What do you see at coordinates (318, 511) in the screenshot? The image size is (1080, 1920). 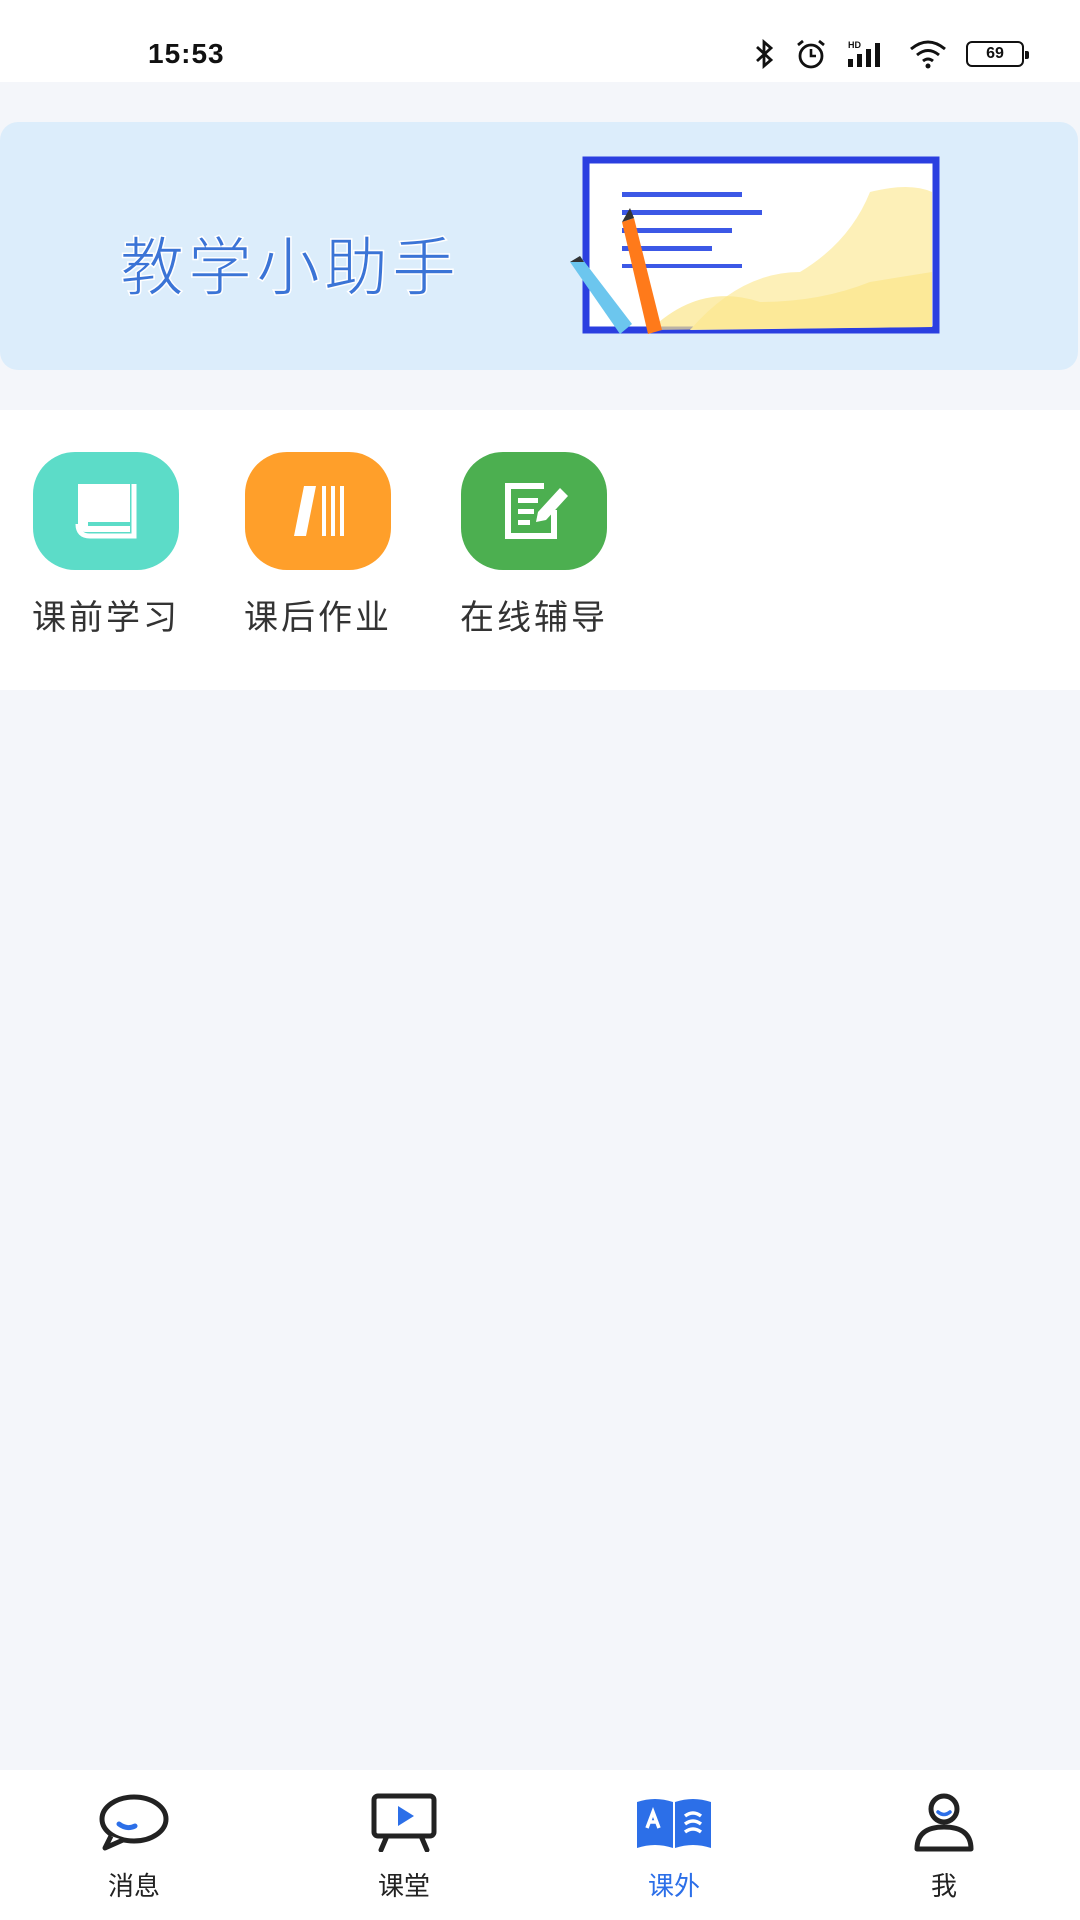 I see `homework-books-icon` at bounding box center [318, 511].